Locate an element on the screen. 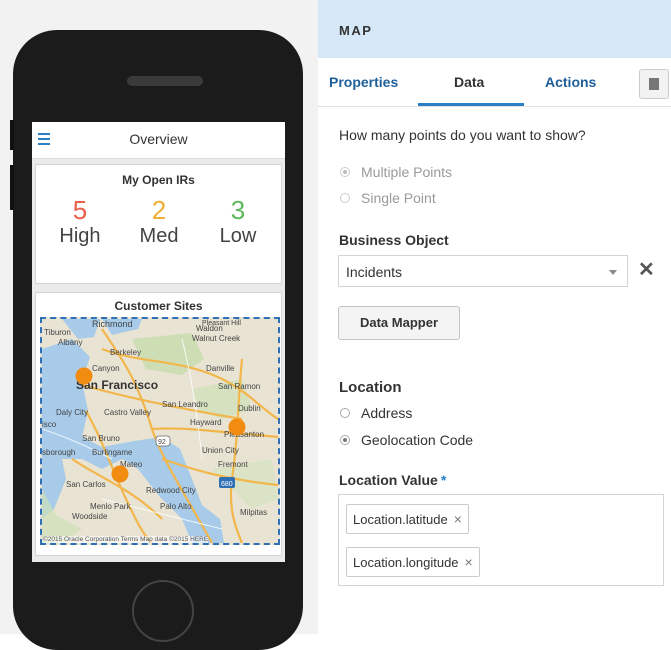 This screenshot has height=650, width=671. phone-home-button is located at coordinates (163, 611).